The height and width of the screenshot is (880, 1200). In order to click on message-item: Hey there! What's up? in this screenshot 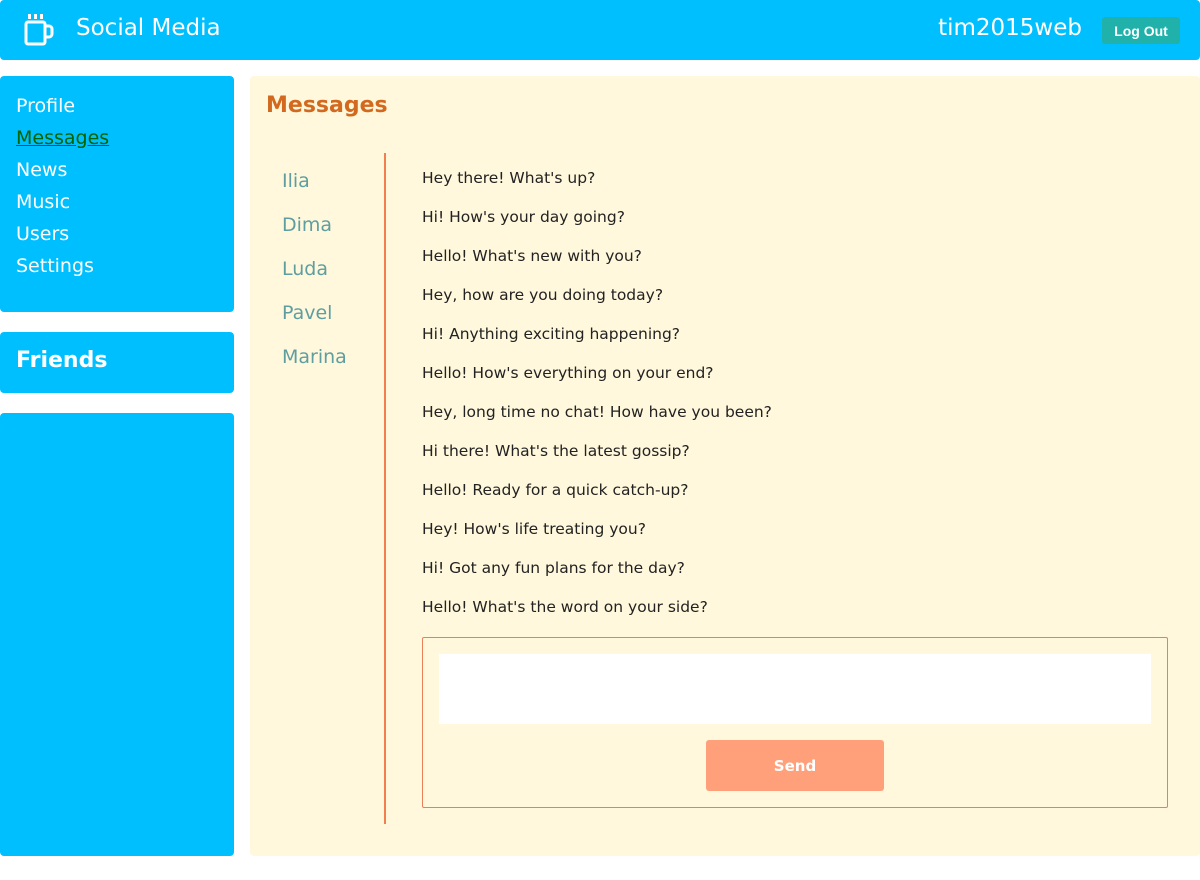, I will do `click(509, 178)`.